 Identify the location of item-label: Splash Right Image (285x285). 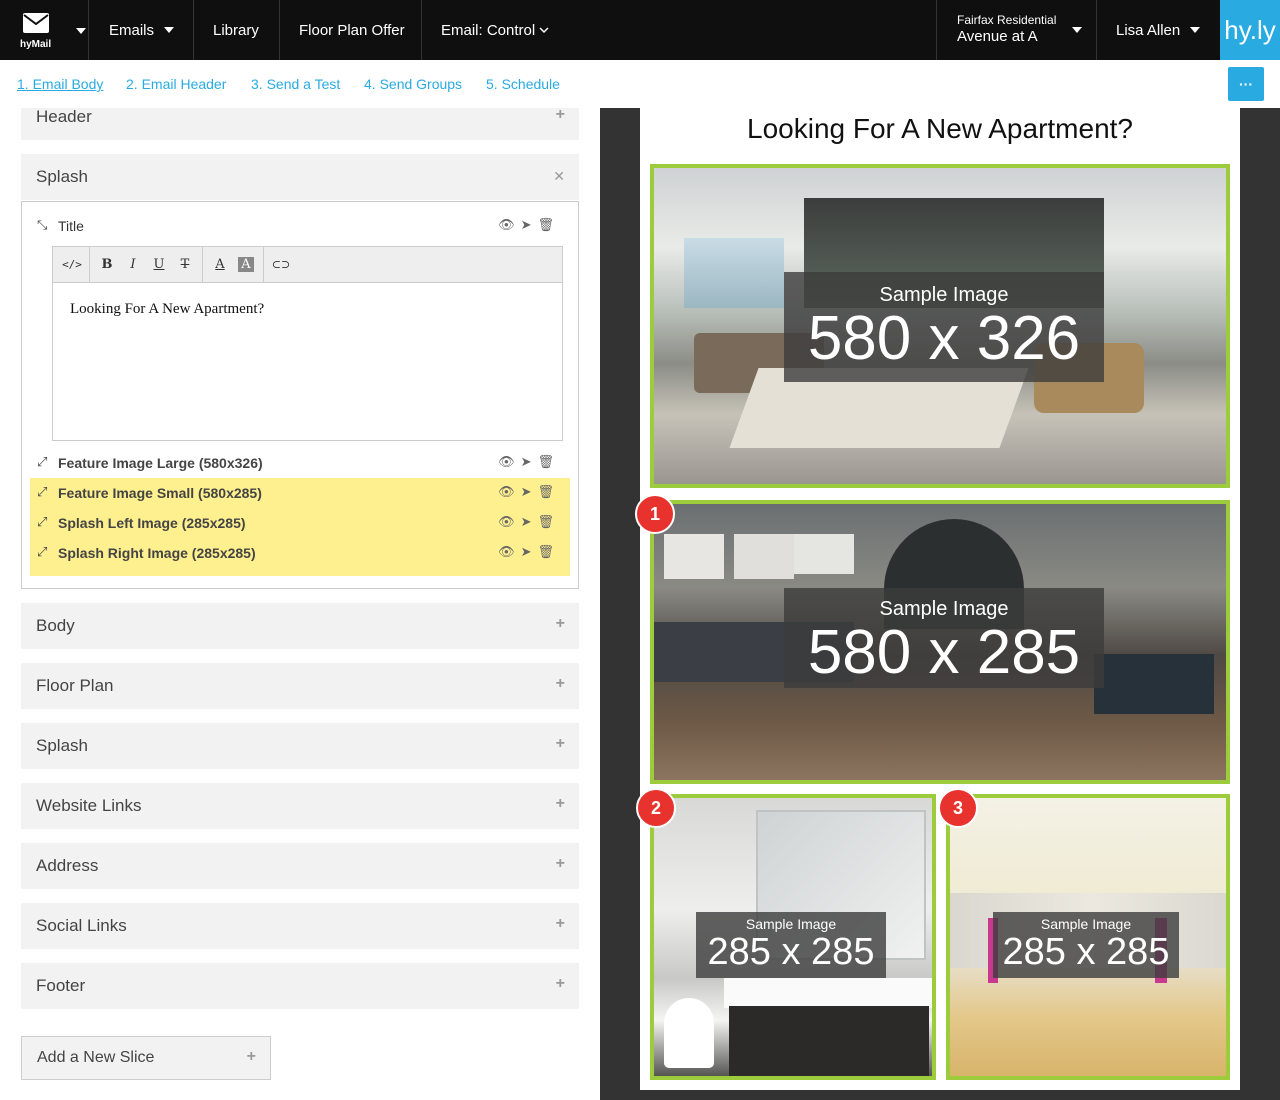
(157, 553).